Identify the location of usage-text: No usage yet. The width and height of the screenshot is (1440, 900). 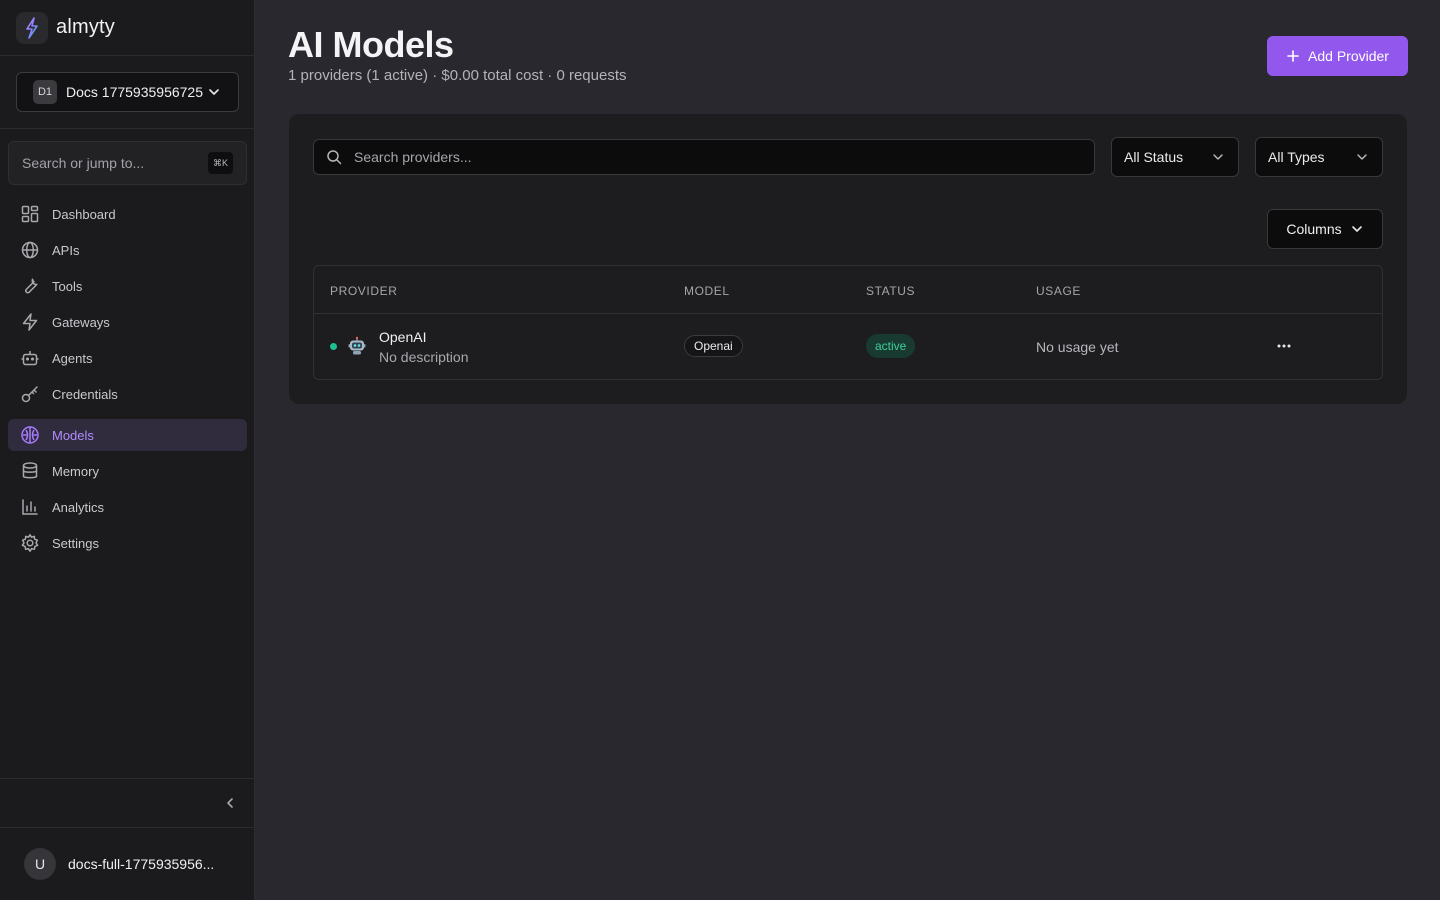
(1077, 347).